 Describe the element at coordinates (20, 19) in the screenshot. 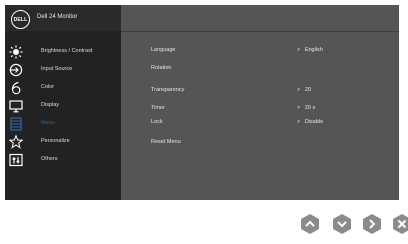

I see `dell-logo: DELL` at that location.